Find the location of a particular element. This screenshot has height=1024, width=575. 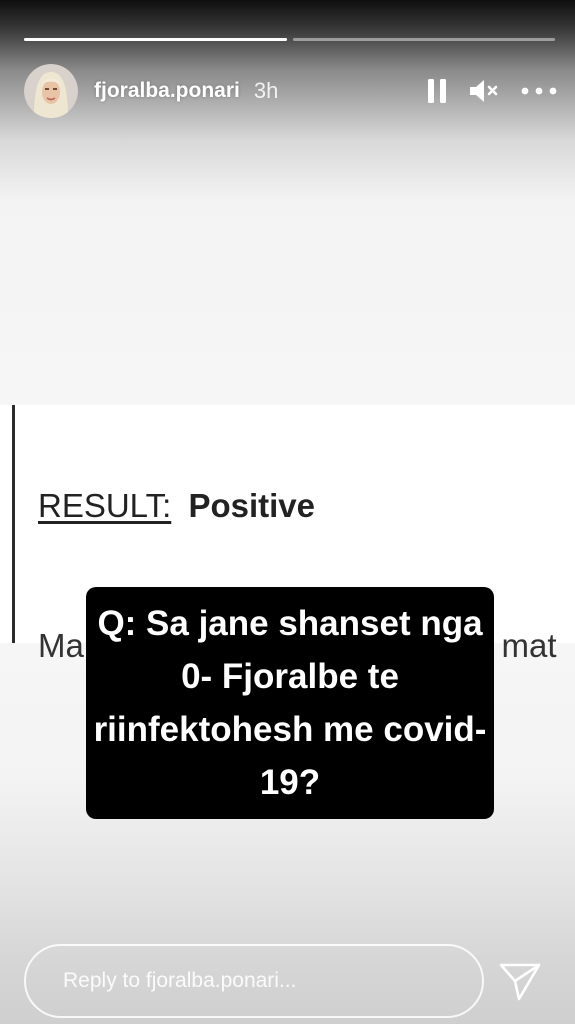

avatar is located at coordinates (51, 91).